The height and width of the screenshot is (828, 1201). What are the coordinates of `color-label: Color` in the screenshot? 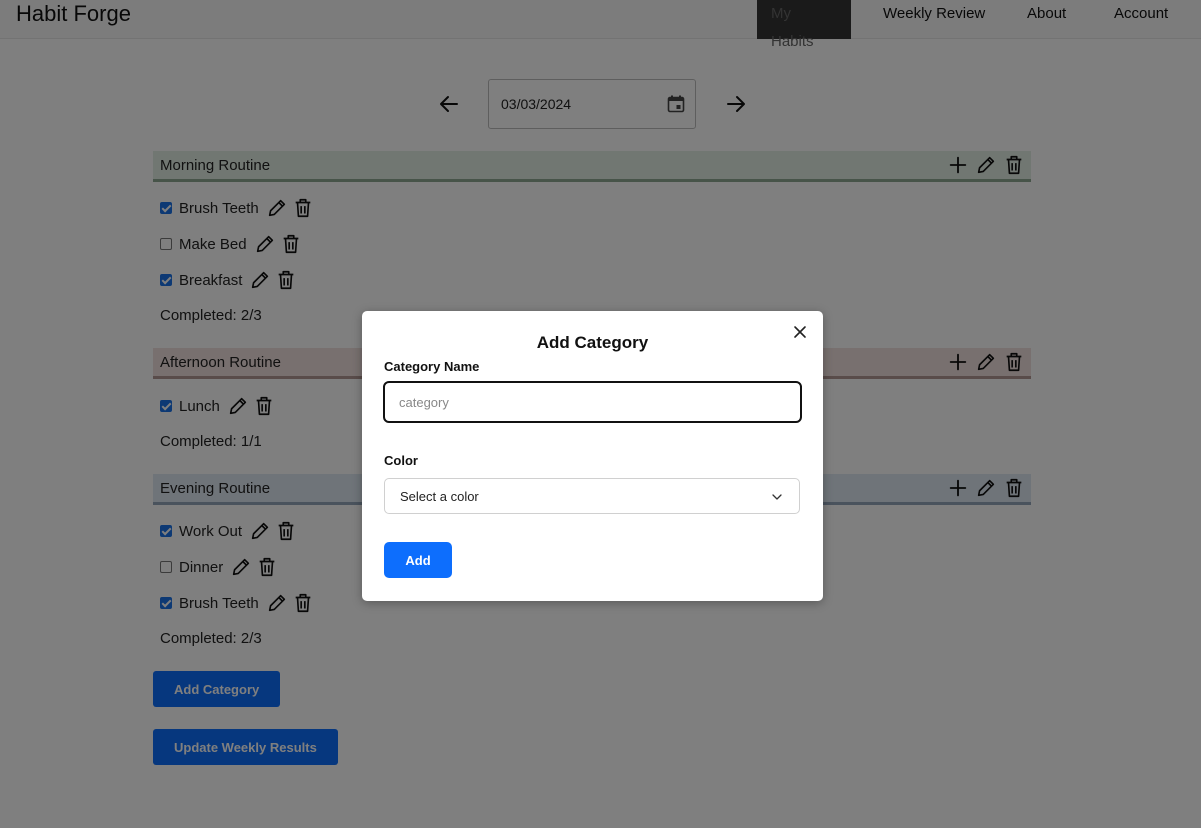 It's located at (401, 460).